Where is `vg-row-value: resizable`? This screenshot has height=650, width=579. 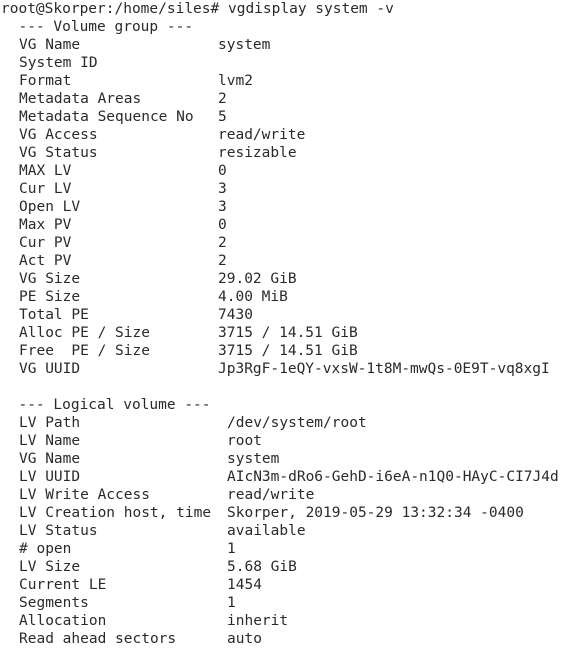 vg-row-value: resizable is located at coordinates (257, 153).